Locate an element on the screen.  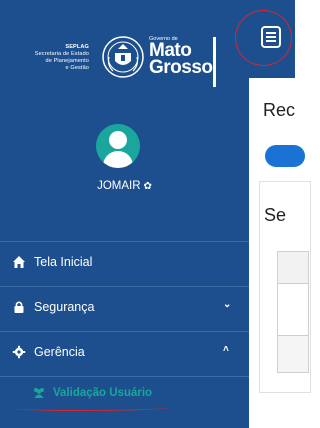
seplag-label: SEPLAG is located at coordinates (77, 47).